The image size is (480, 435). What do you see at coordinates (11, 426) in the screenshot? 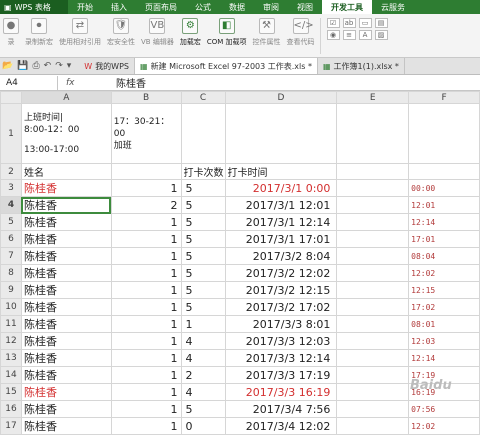
I see `row-header: 17` at bounding box center [11, 426].